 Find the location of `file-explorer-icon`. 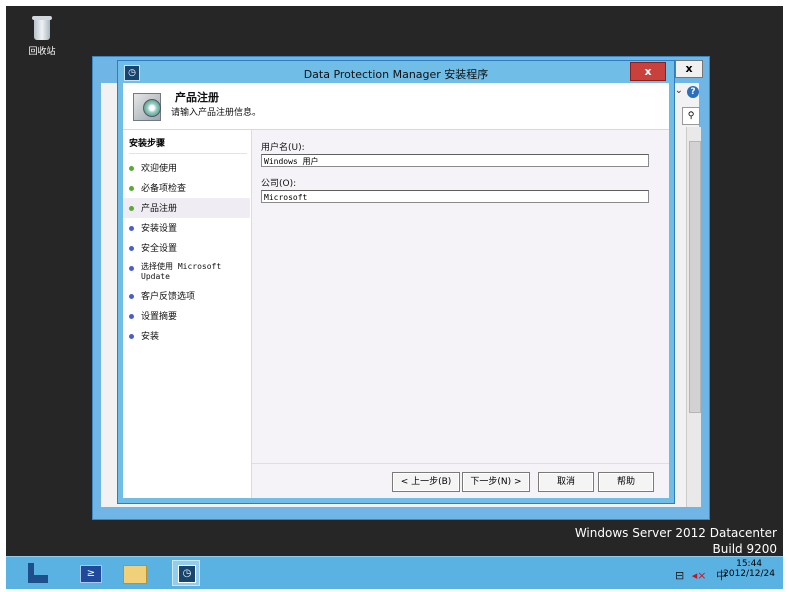

file-explorer-icon is located at coordinates (134, 573).